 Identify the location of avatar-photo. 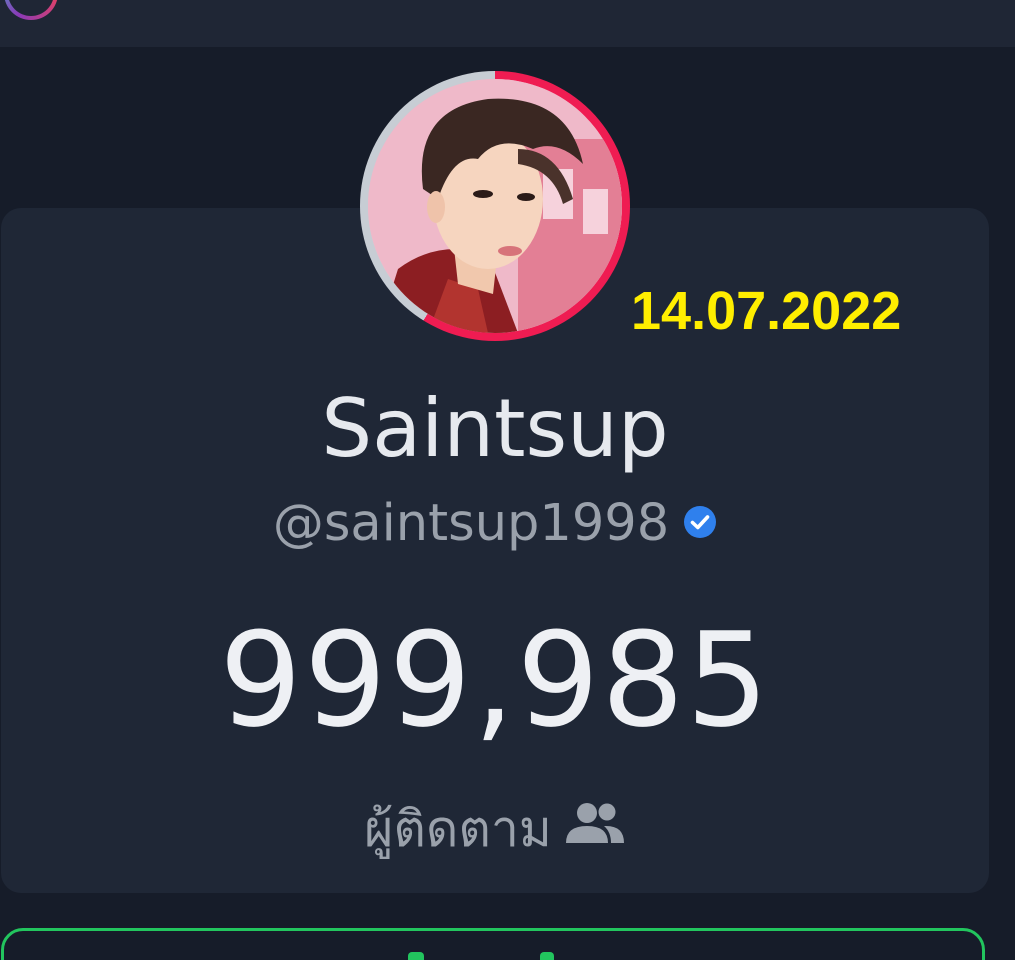
(495, 206).